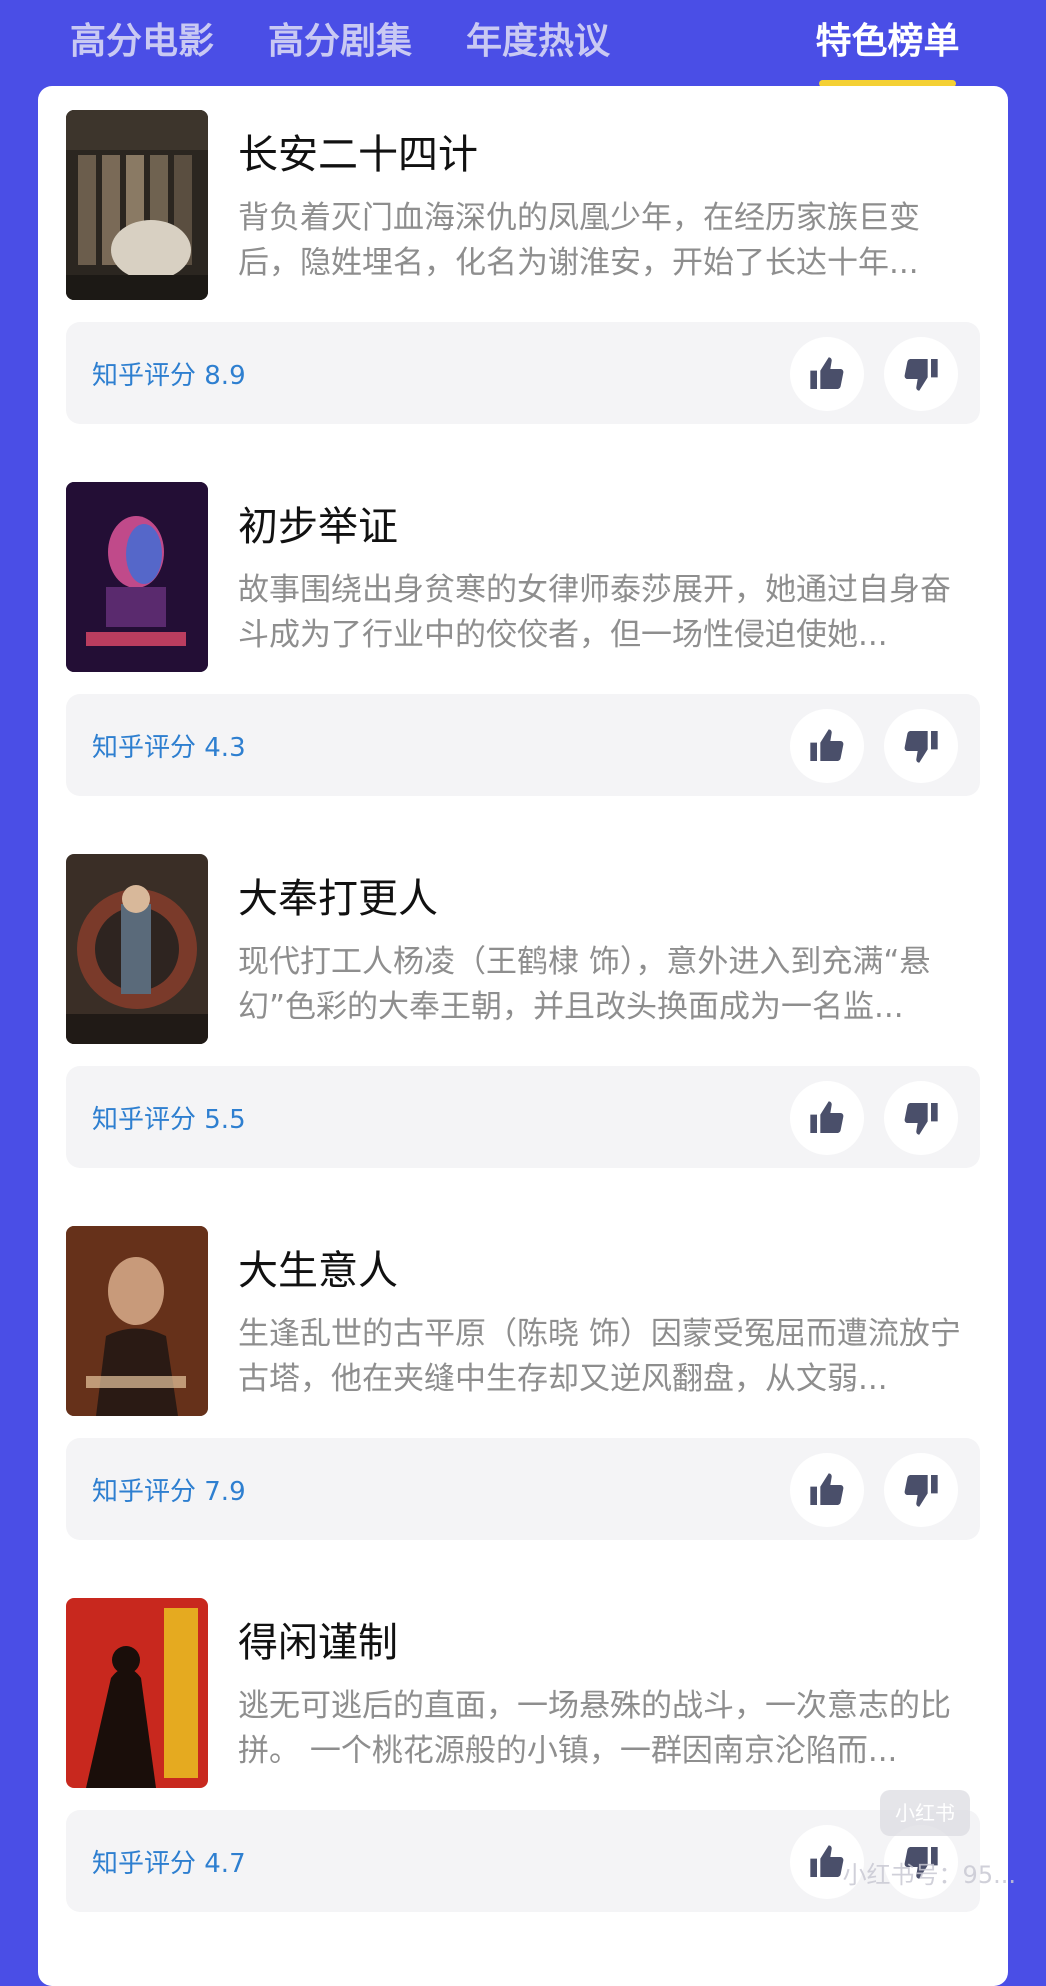  I want to click on tab-featured-lists: 特色榜单, so click(887, 42).